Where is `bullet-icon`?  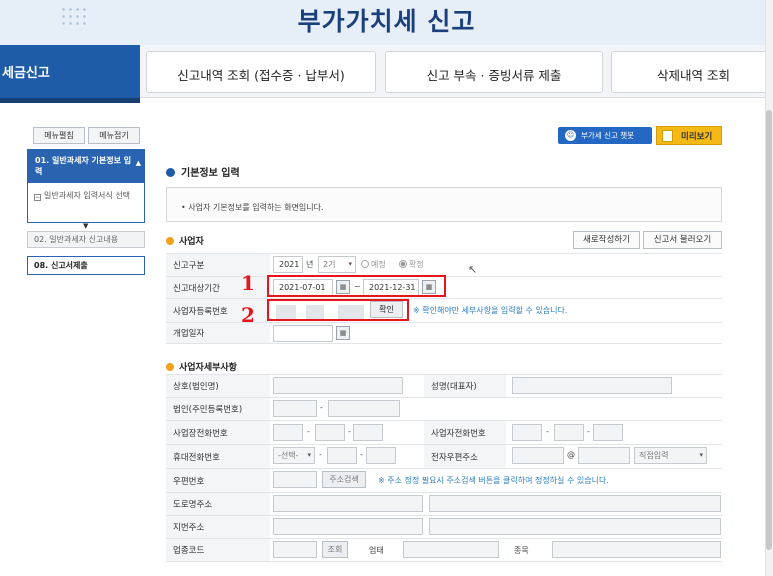 bullet-icon is located at coordinates (170, 367).